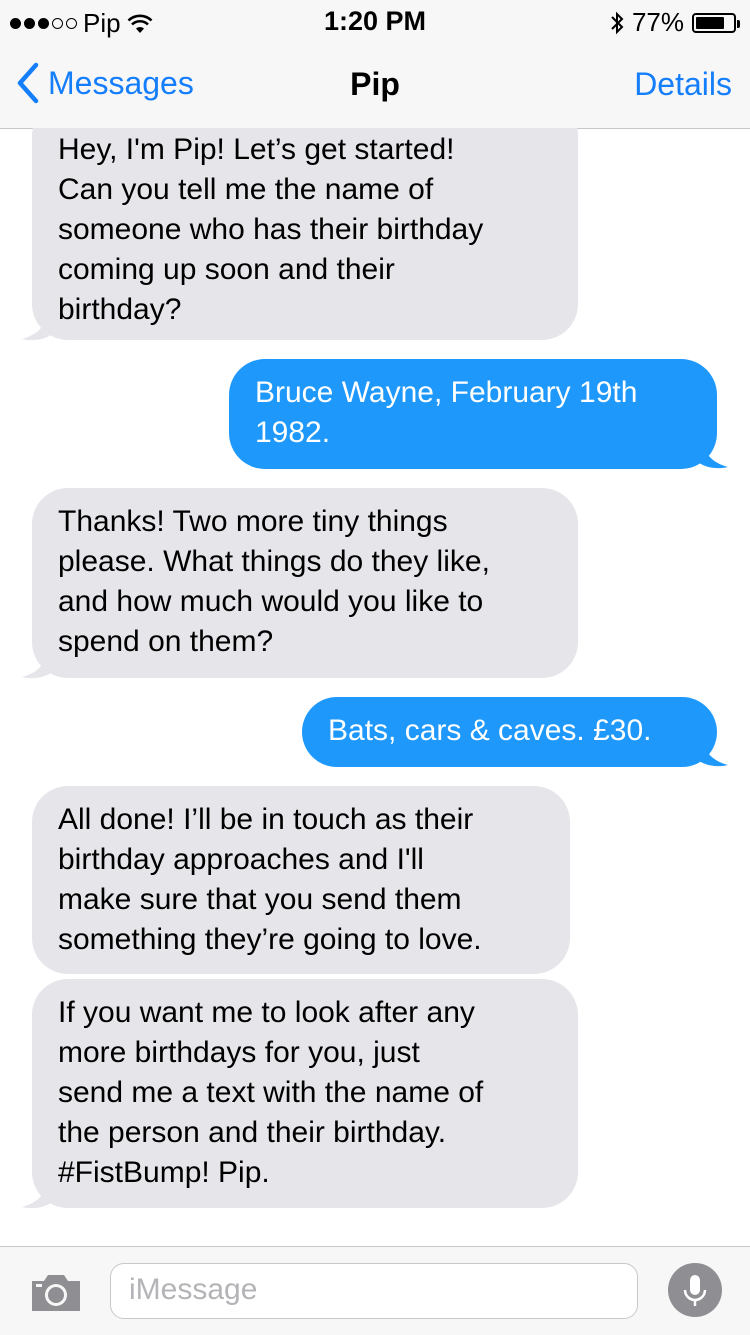  I want to click on message-input-bar: iMessage, so click(375, 1290).